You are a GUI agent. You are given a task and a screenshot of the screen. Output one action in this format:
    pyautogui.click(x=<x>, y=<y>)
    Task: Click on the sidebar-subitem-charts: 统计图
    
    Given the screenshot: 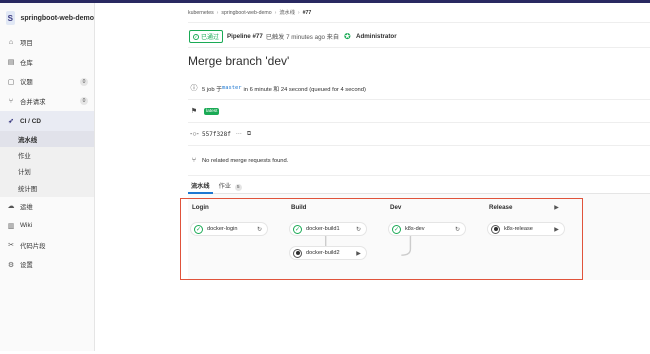 What is the action you would take?
    pyautogui.click(x=47, y=188)
    